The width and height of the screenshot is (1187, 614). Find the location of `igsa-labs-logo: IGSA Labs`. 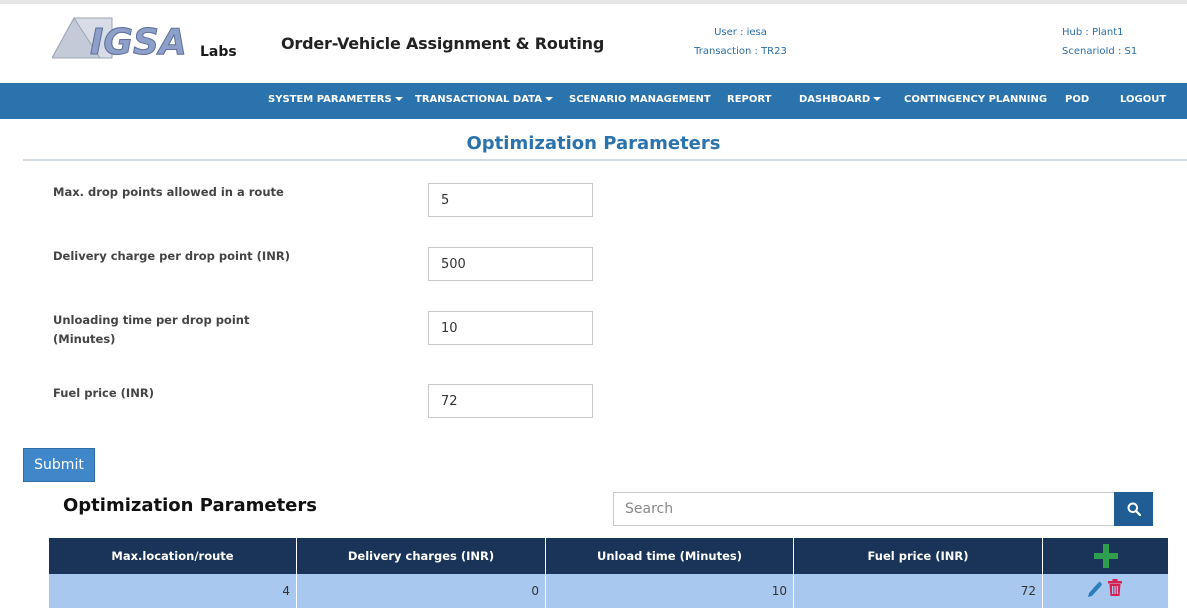

igsa-labs-logo: IGSA Labs is located at coordinates (144, 38).